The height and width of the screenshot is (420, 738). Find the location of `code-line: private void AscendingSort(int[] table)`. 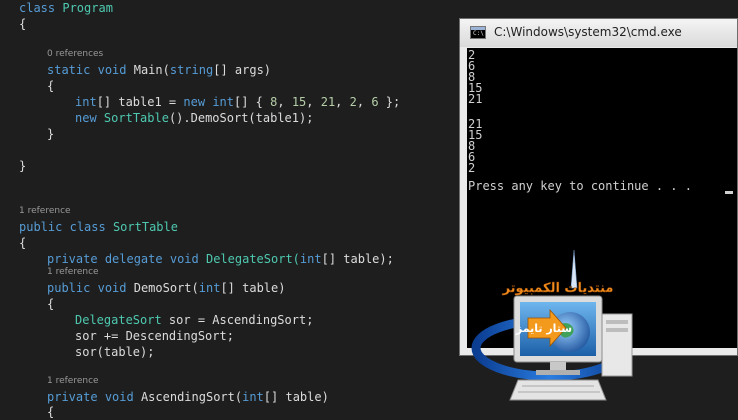

code-line: private void AscendingSort(int[] table) is located at coordinates (188, 397).